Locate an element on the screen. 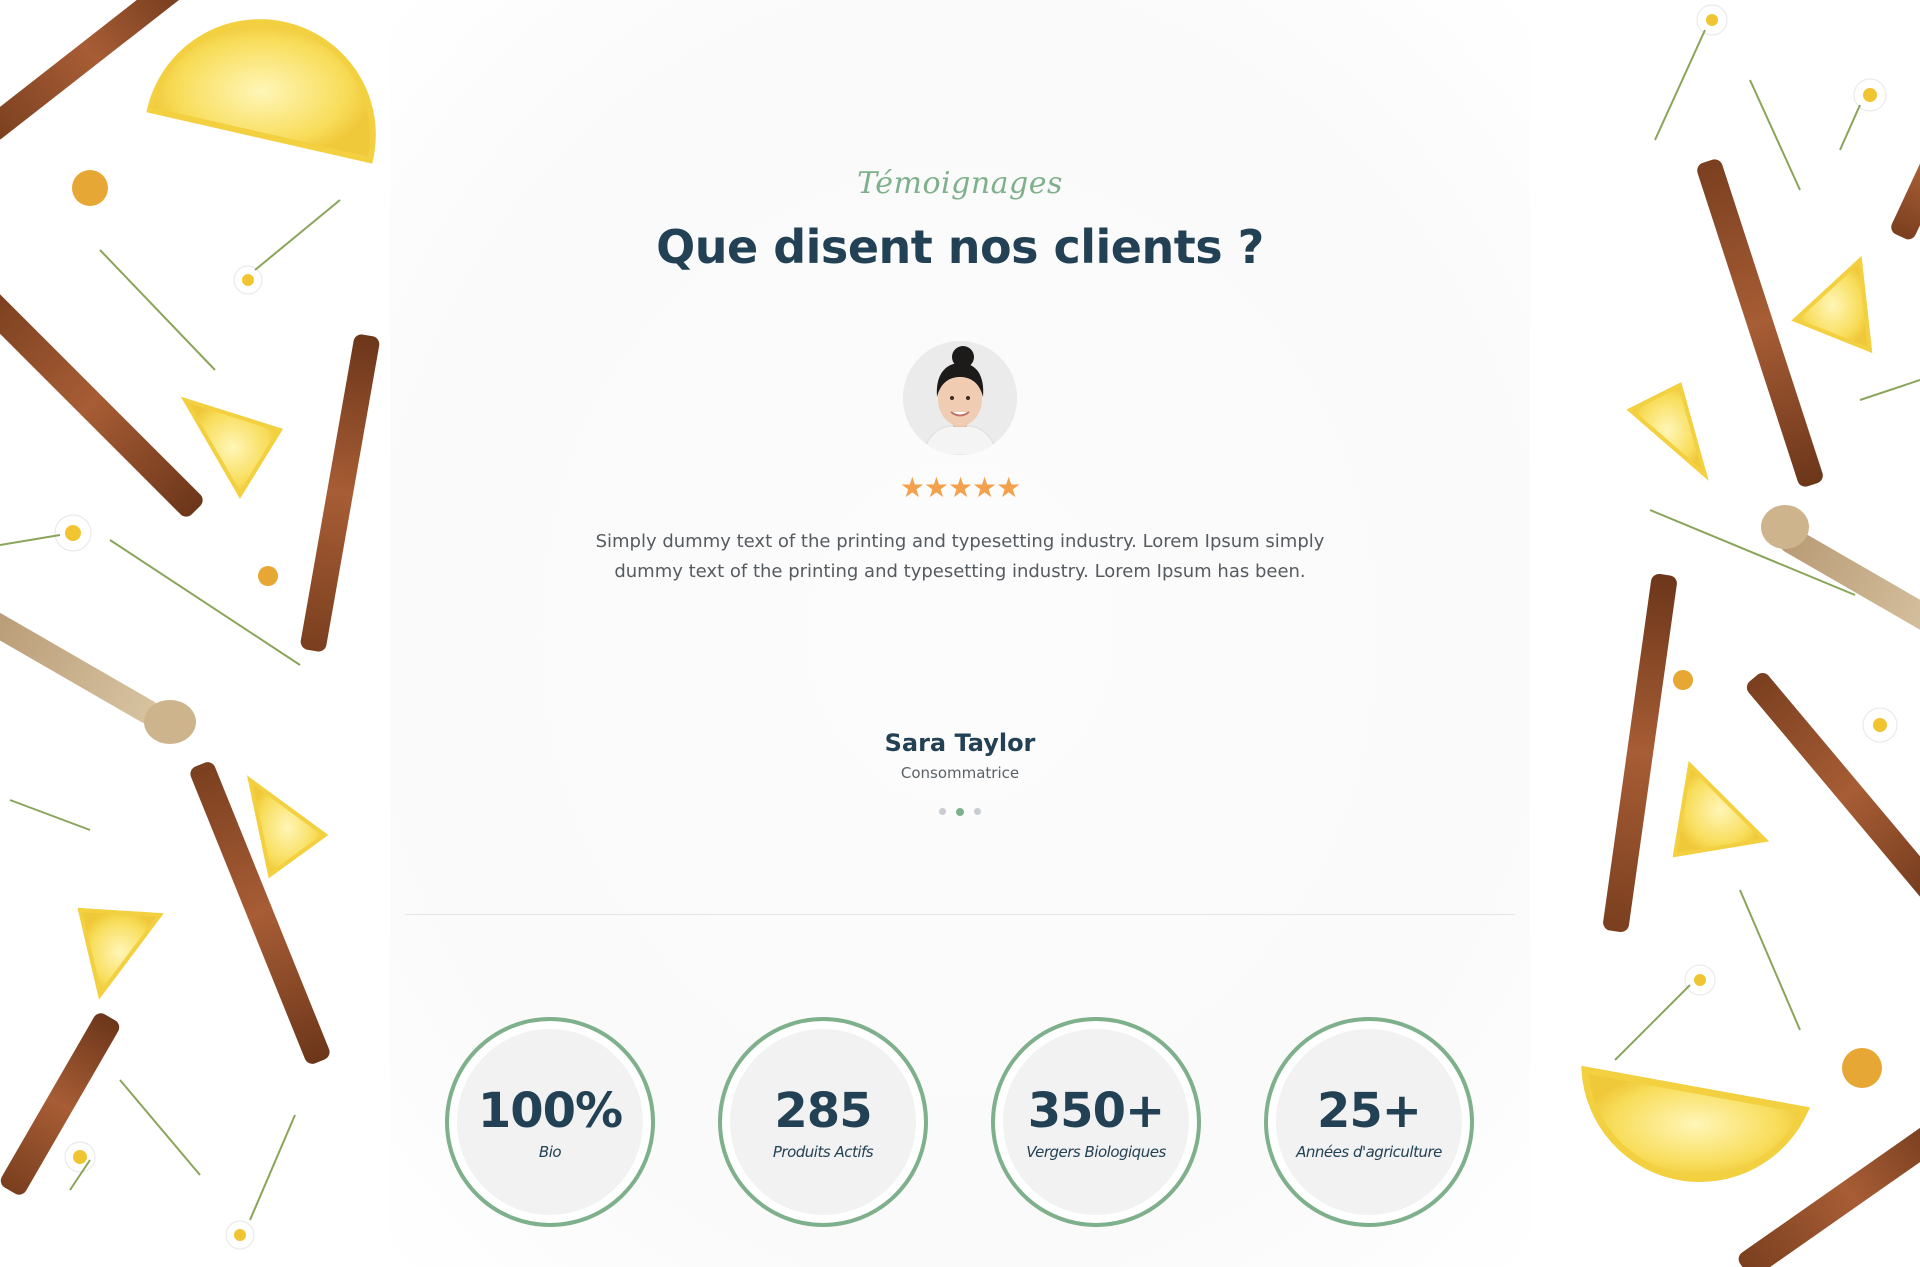 This screenshot has height=1267, width=1920. author-role: Consommatrice is located at coordinates (960, 773).